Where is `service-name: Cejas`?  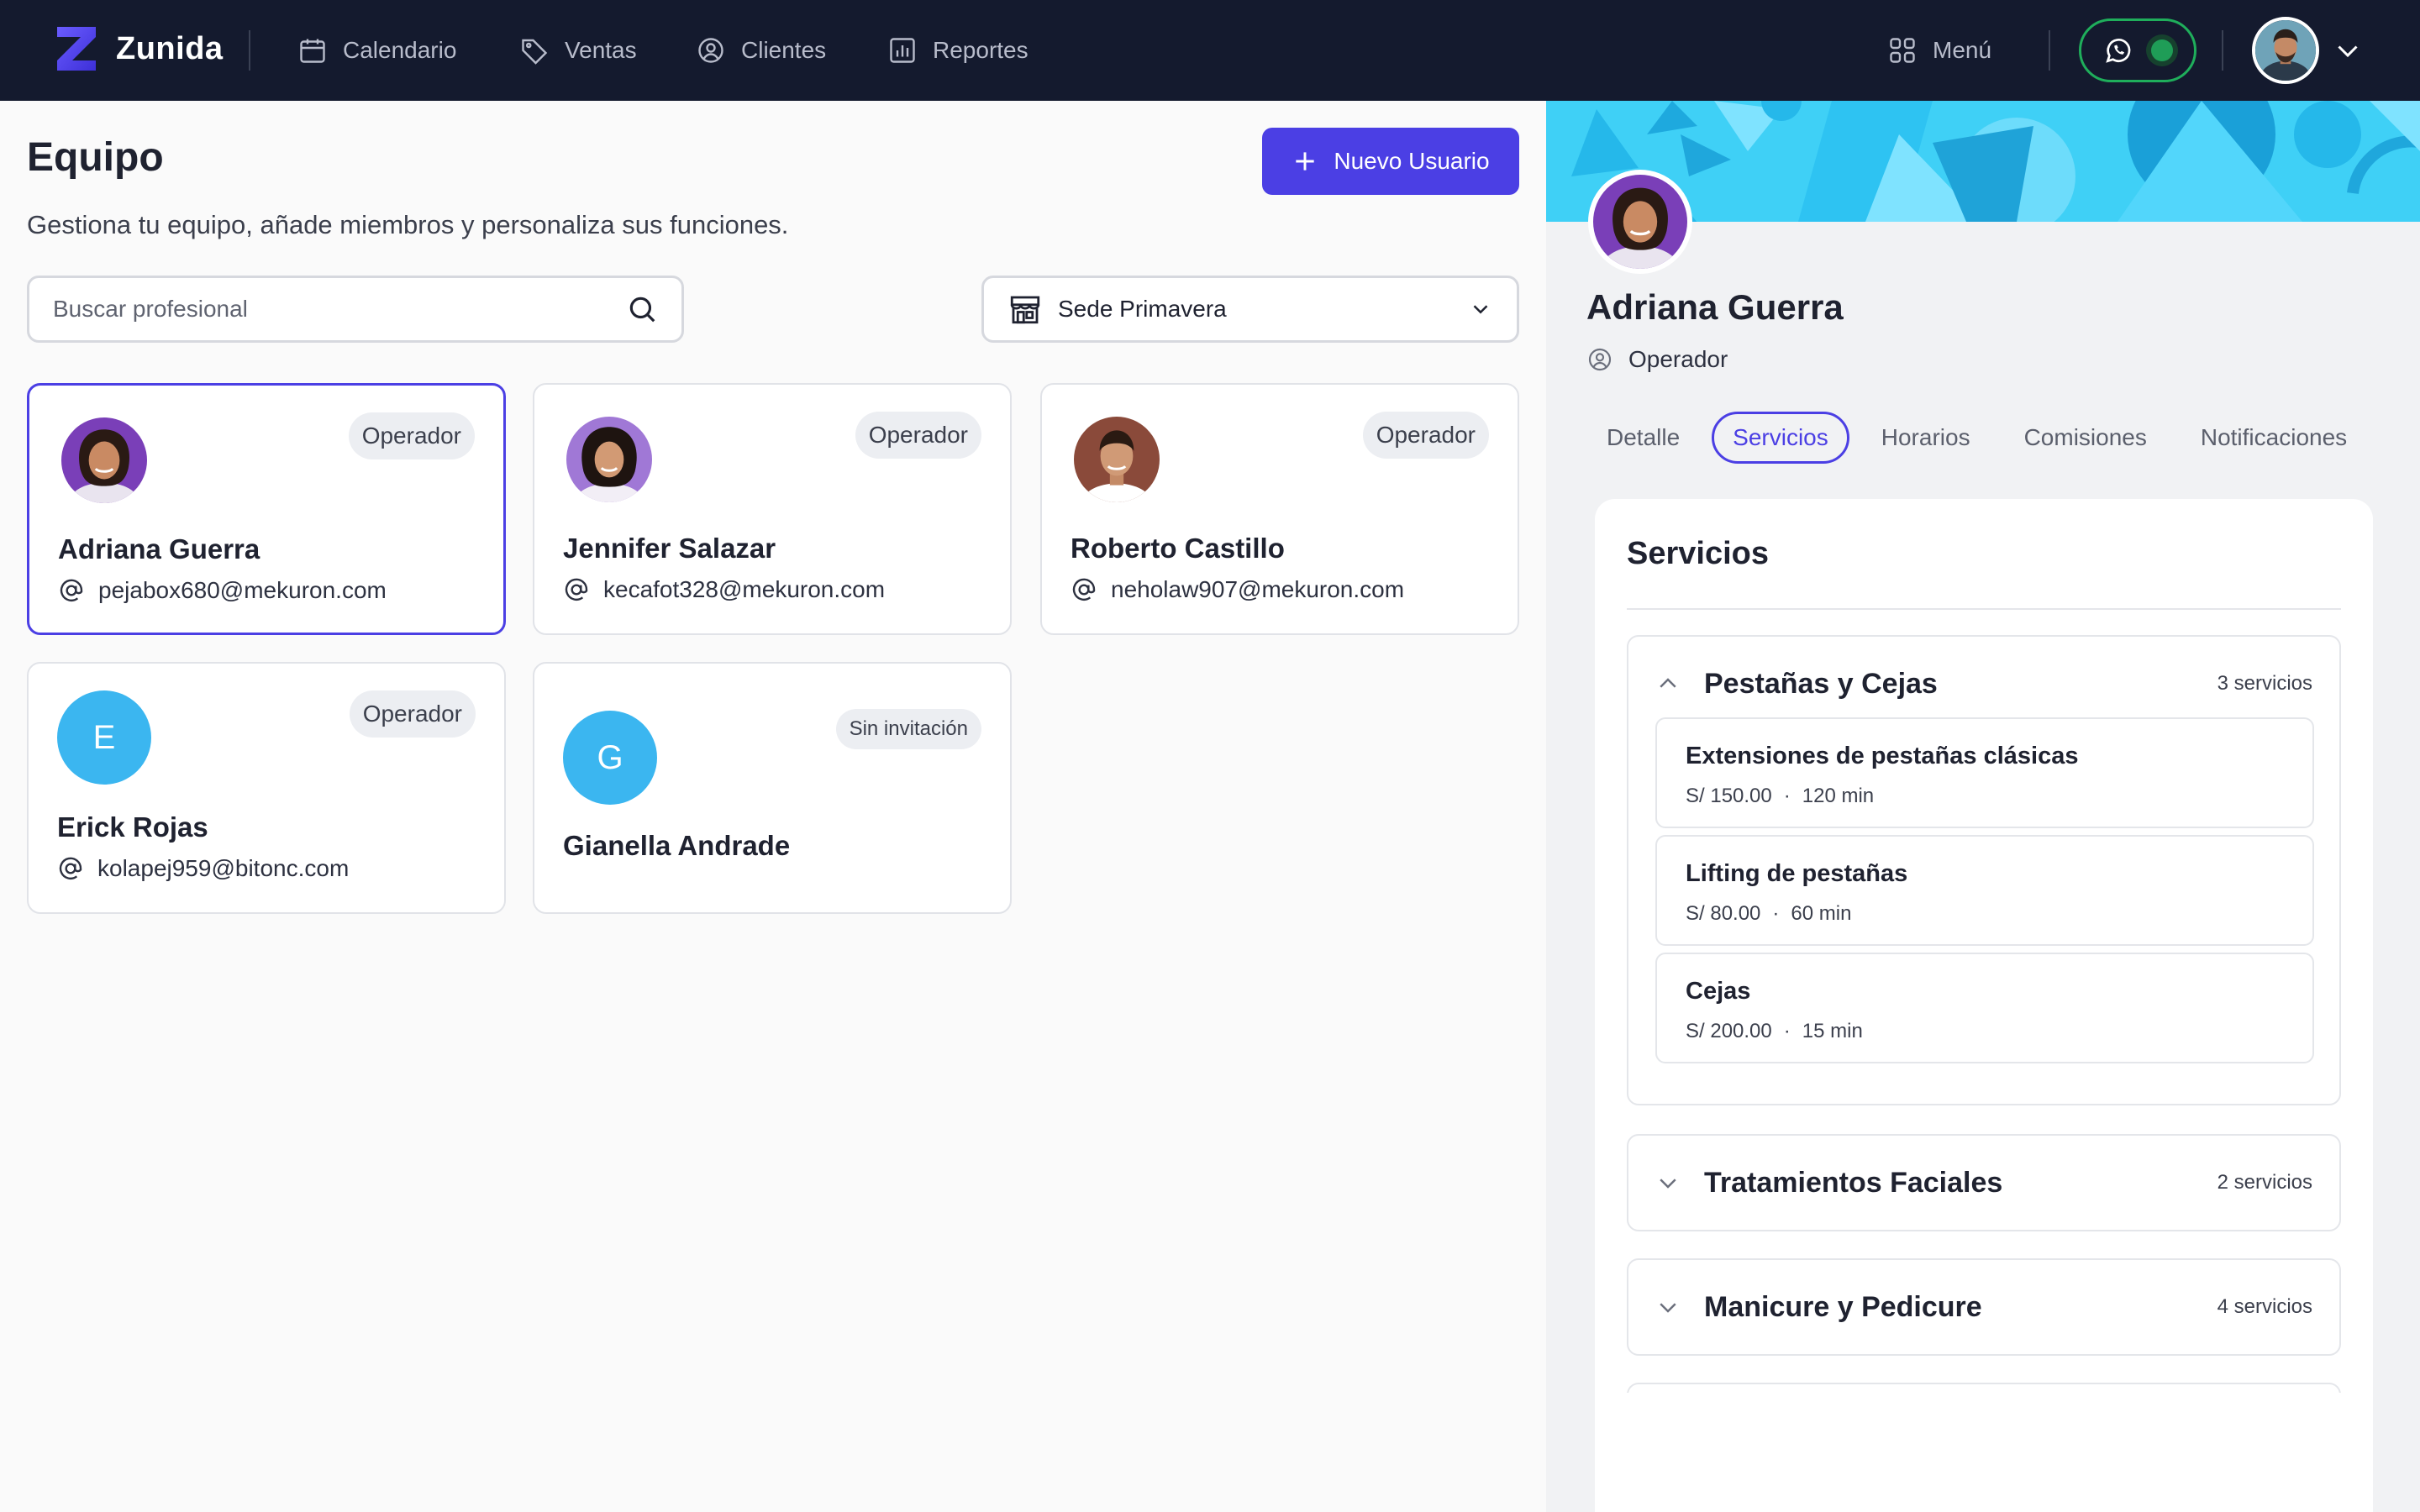
service-name: Cejas is located at coordinates (1718, 991).